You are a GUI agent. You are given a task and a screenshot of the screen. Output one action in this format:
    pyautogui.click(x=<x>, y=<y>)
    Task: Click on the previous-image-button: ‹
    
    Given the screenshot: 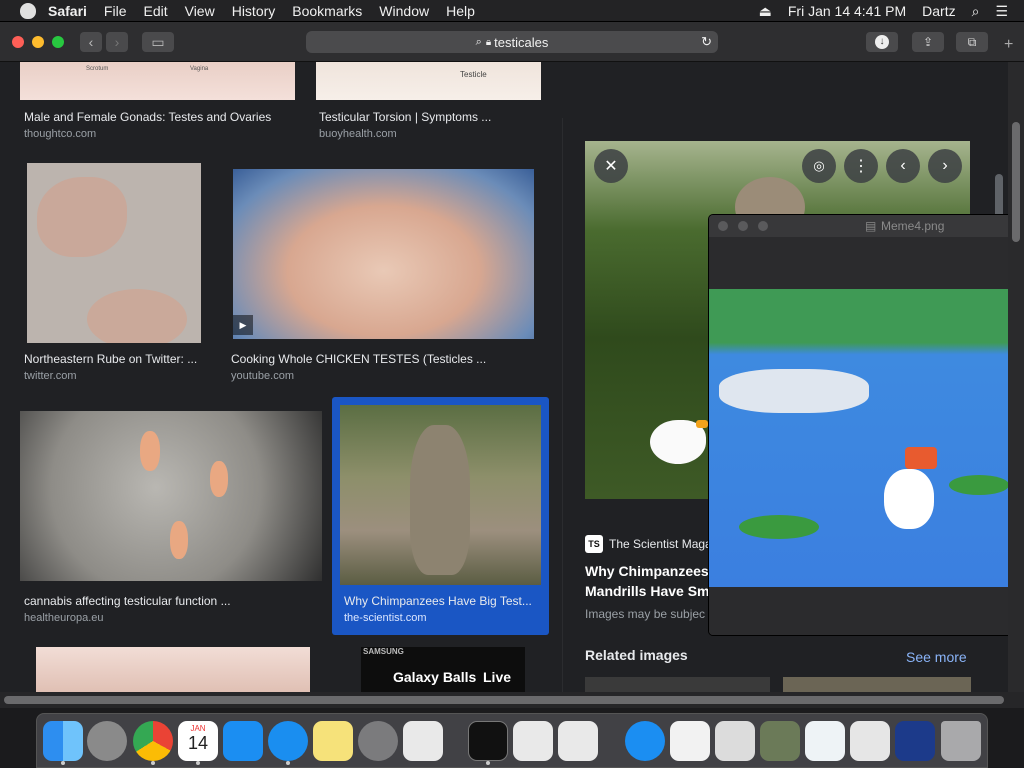 What is the action you would take?
    pyautogui.click(x=903, y=166)
    